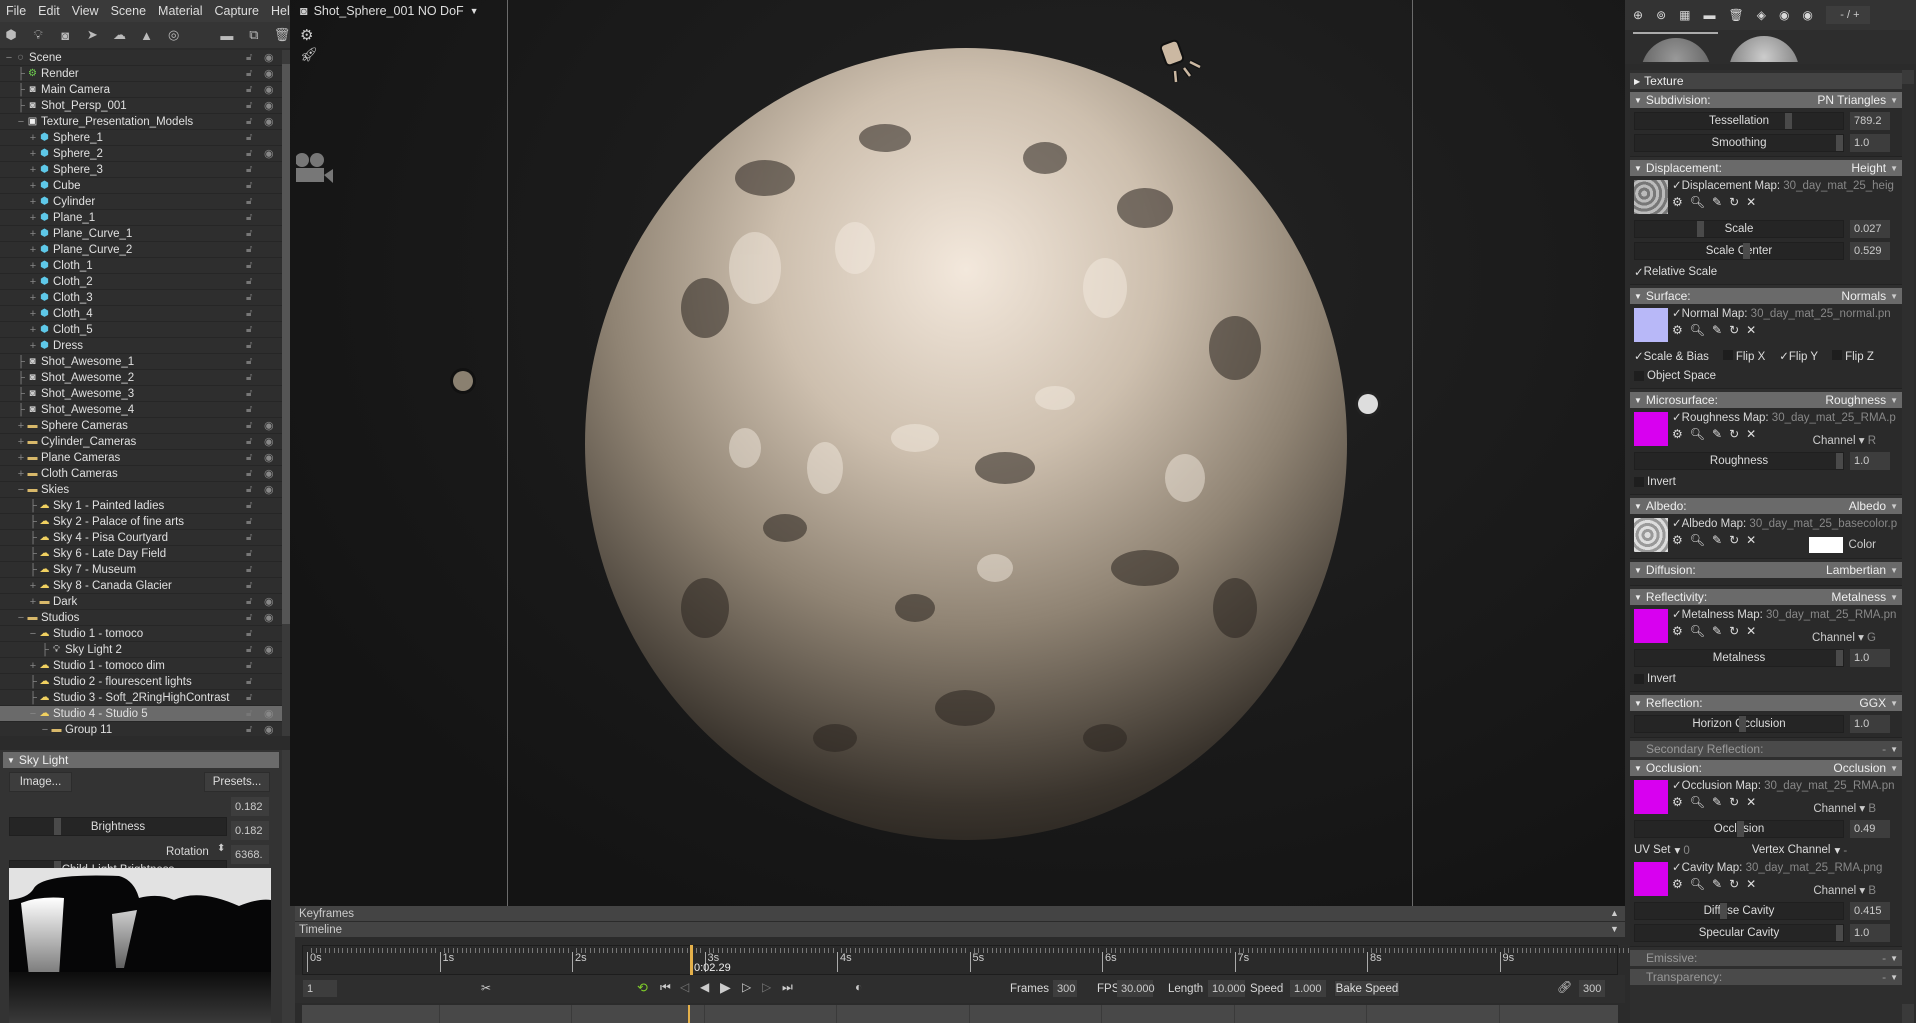 Image resolution: width=1916 pixels, height=1023 pixels. I want to click on jump-end-icon: ⏭, so click(787, 987).